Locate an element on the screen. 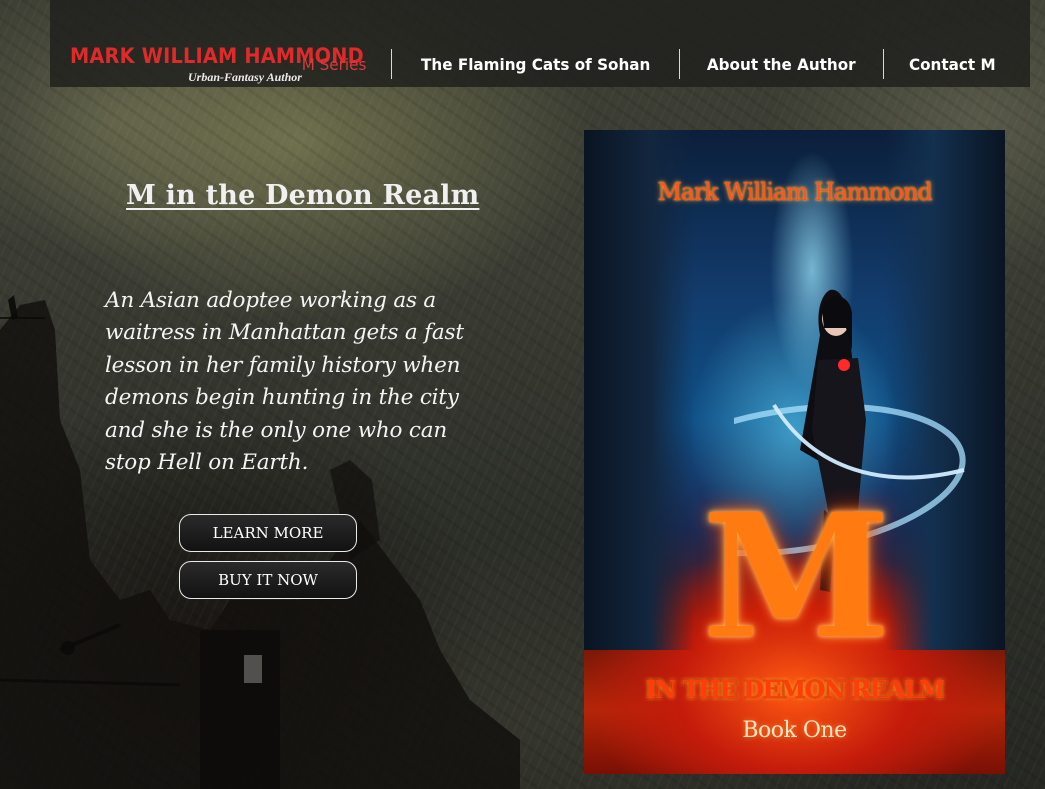  nav-item-m-series: M Series is located at coordinates (334, 64).